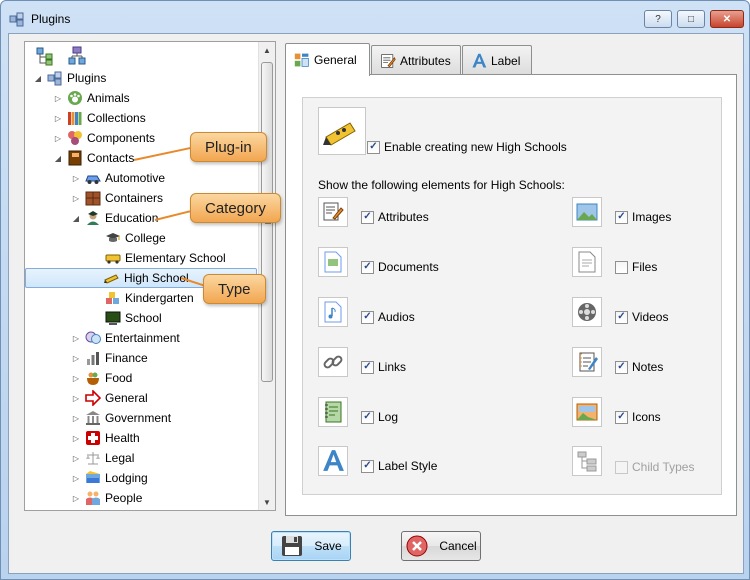 This screenshot has height=580, width=750. What do you see at coordinates (641, 317) in the screenshot?
I see `option-videos-checkbox: ✓ Videos` at bounding box center [641, 317].